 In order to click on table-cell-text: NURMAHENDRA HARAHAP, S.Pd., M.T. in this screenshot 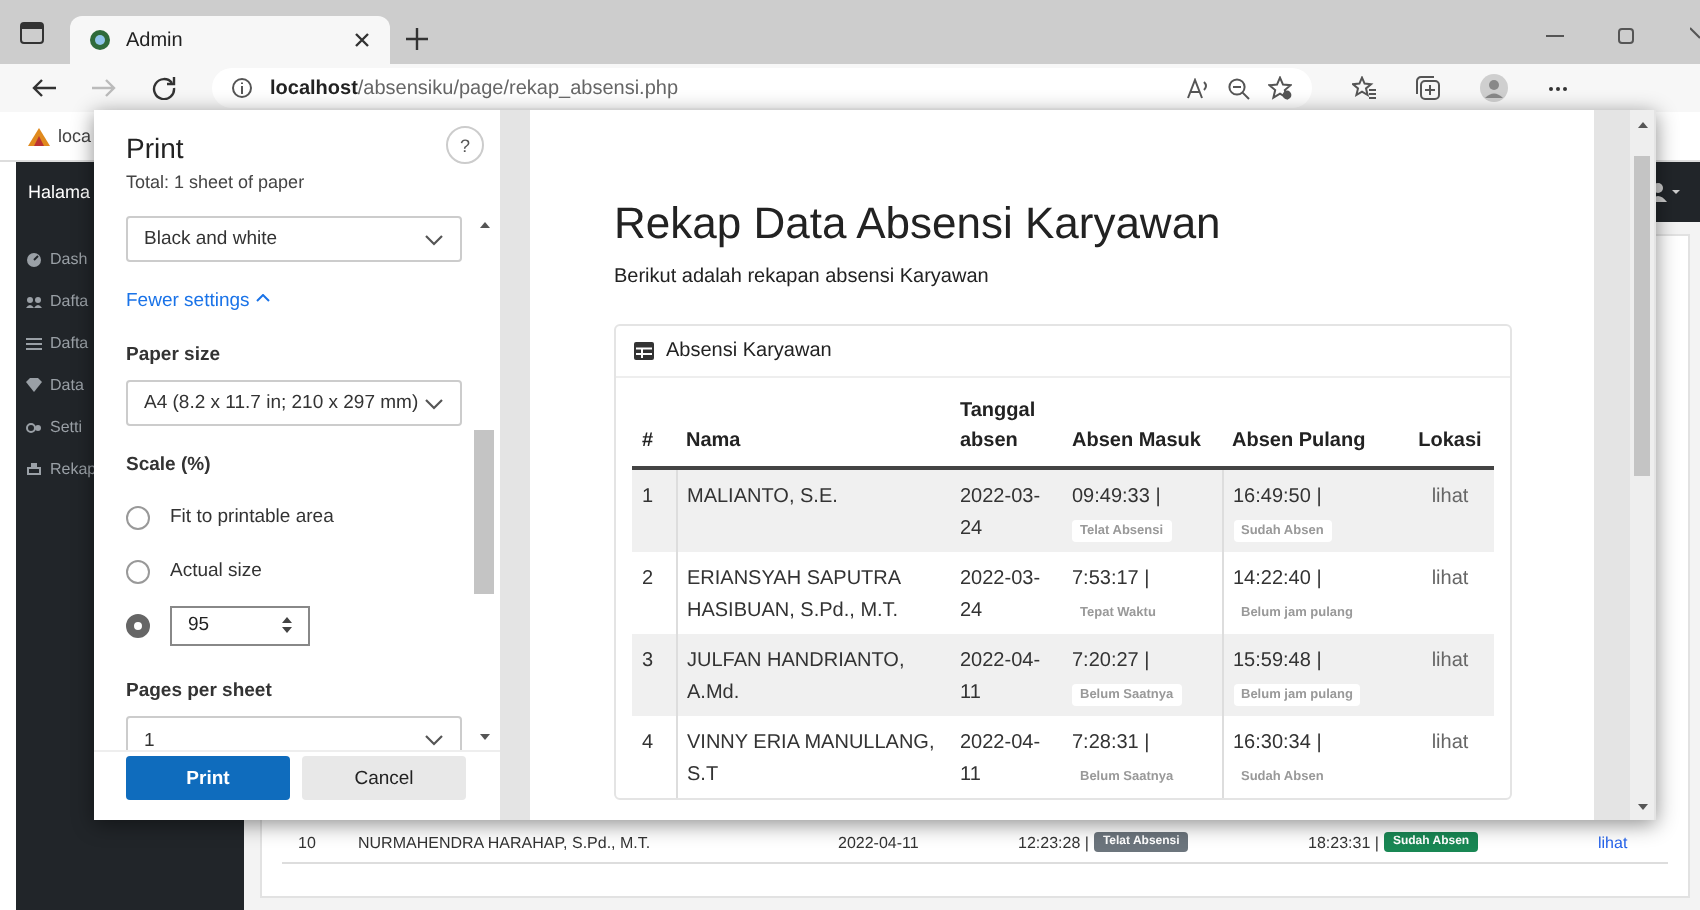, I will do `click(505, 842)`.